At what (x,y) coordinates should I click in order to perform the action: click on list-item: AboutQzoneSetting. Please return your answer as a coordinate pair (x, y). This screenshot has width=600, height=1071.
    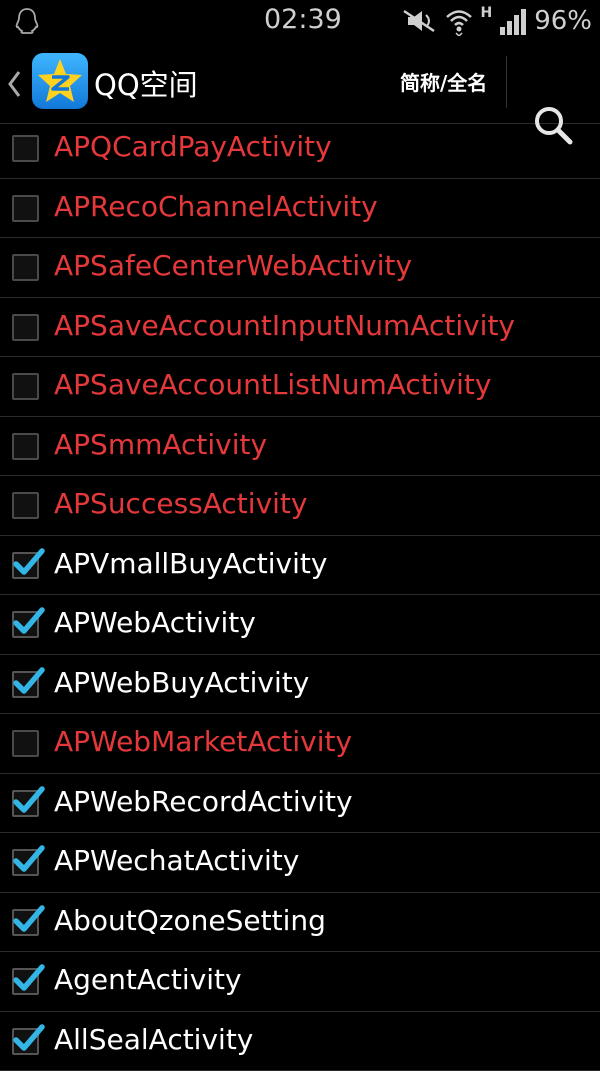
    Looking at the image, I should click on (300, 923).